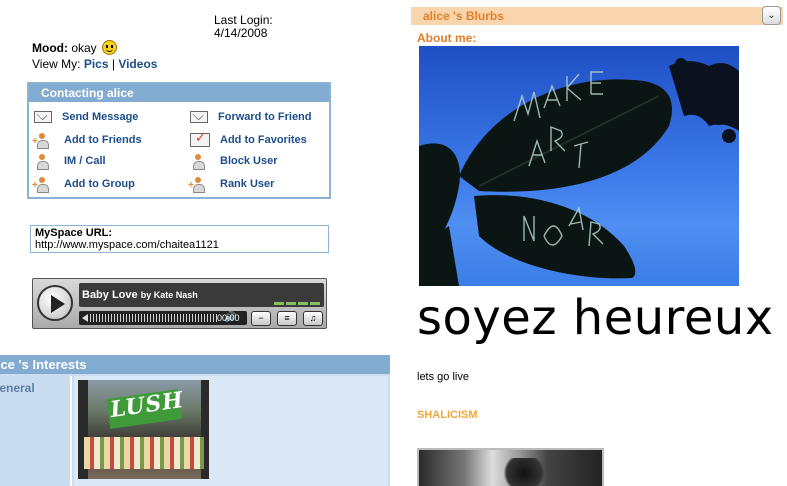 The height and width of the screenshot is (486, 787). I want to click on myspace-url-value: http://www.myspace.com/chaitea1121, so click(179, 245).